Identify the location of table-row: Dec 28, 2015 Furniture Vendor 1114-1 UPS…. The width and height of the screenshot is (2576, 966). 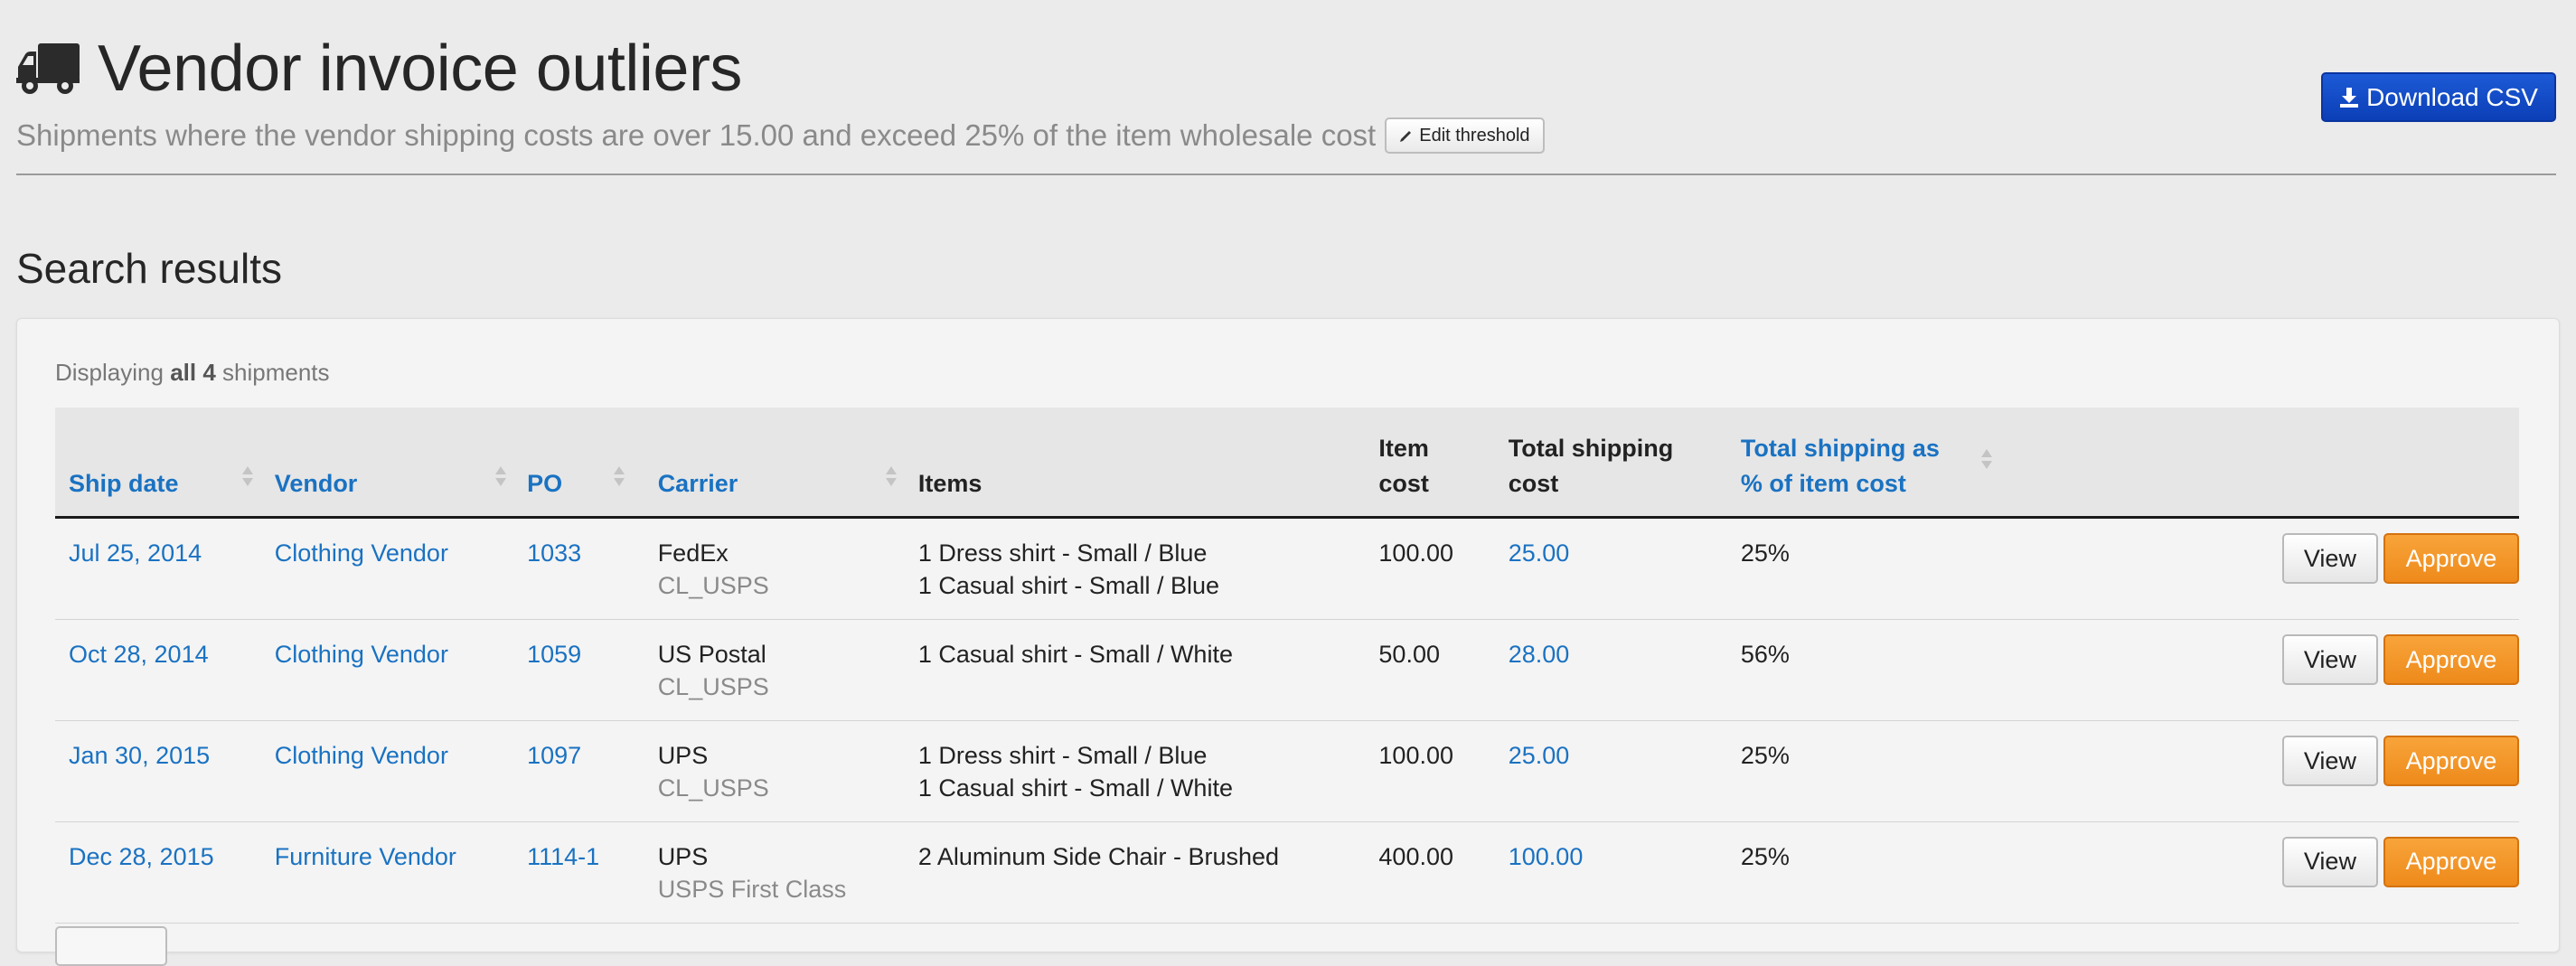
(1287, 872).